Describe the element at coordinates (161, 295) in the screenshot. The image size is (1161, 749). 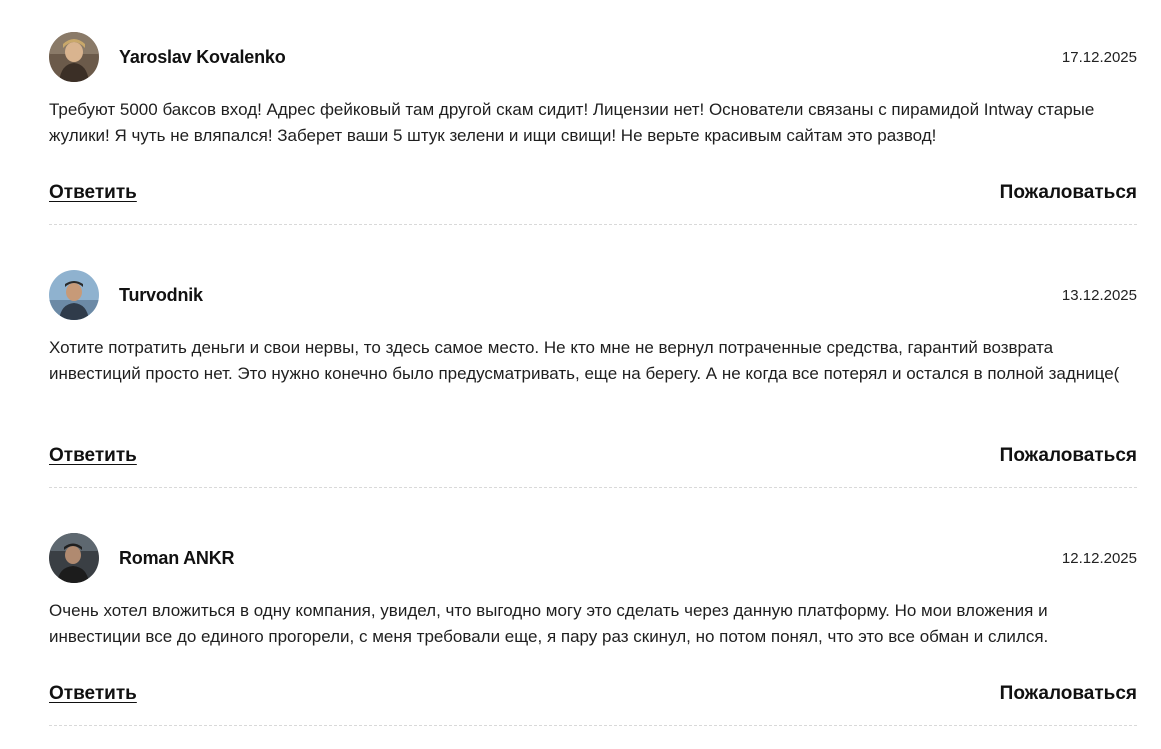
I see `comment-author: Turvodnik` at that location.